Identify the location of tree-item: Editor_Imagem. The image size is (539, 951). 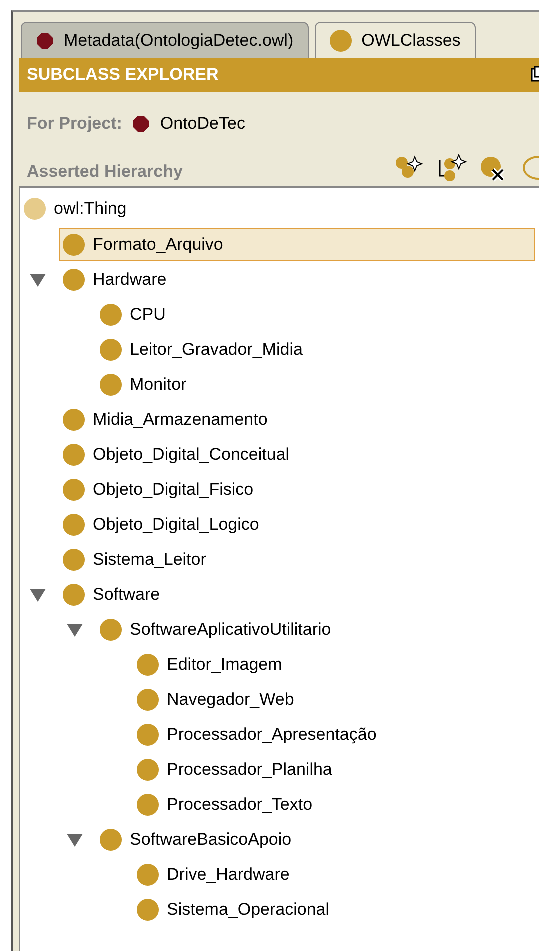
(209, 664).